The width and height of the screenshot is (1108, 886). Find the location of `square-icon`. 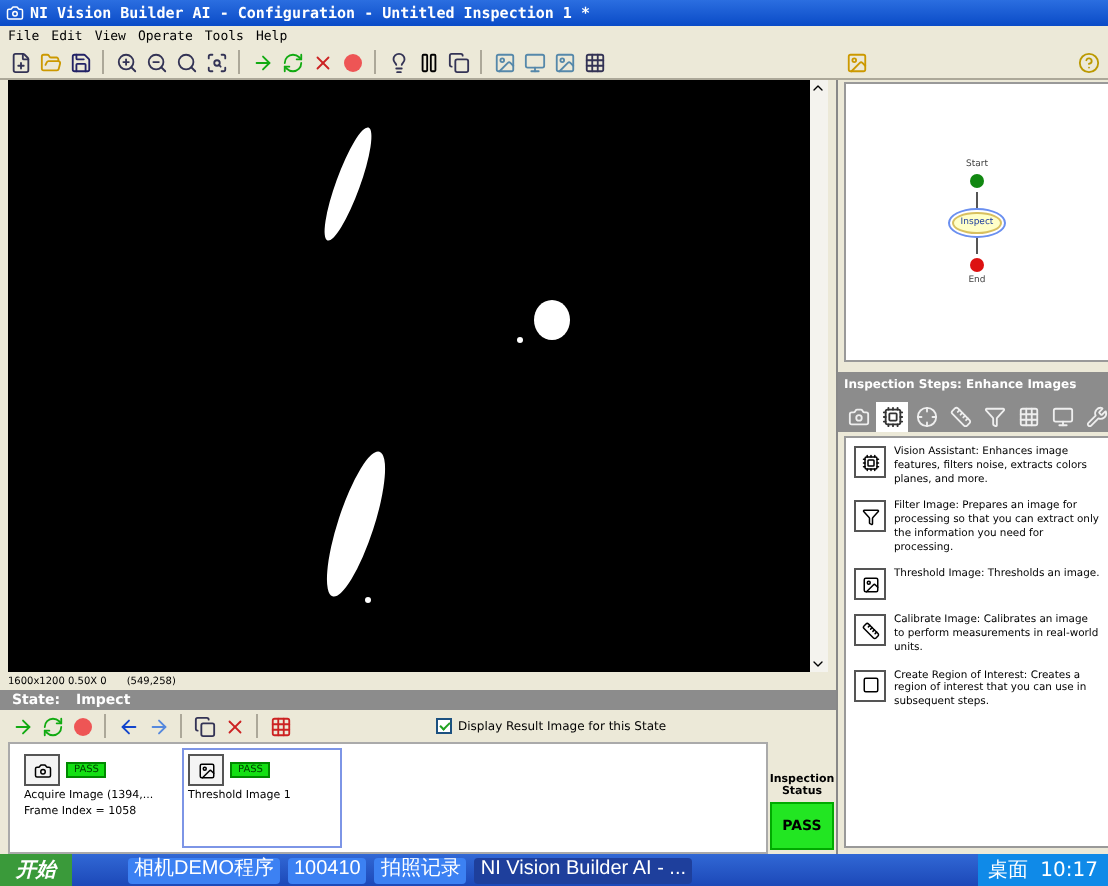

square-icon is located at coordinates (870, 685).